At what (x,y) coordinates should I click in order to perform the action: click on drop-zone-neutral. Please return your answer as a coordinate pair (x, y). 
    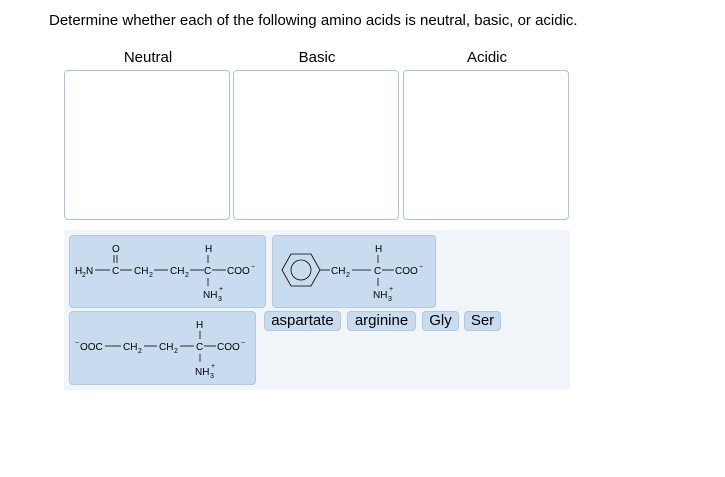
    Looking at the image, I should click on (147, 145).